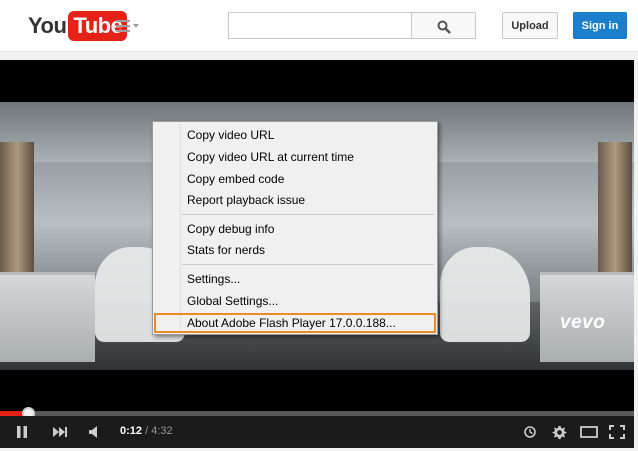 The width and height of the screenshot is (638, 451). What do you see at coordinates (47, 25) in the screenshot?
I see `logo-text-you: You` at bounding box center [47, 25].